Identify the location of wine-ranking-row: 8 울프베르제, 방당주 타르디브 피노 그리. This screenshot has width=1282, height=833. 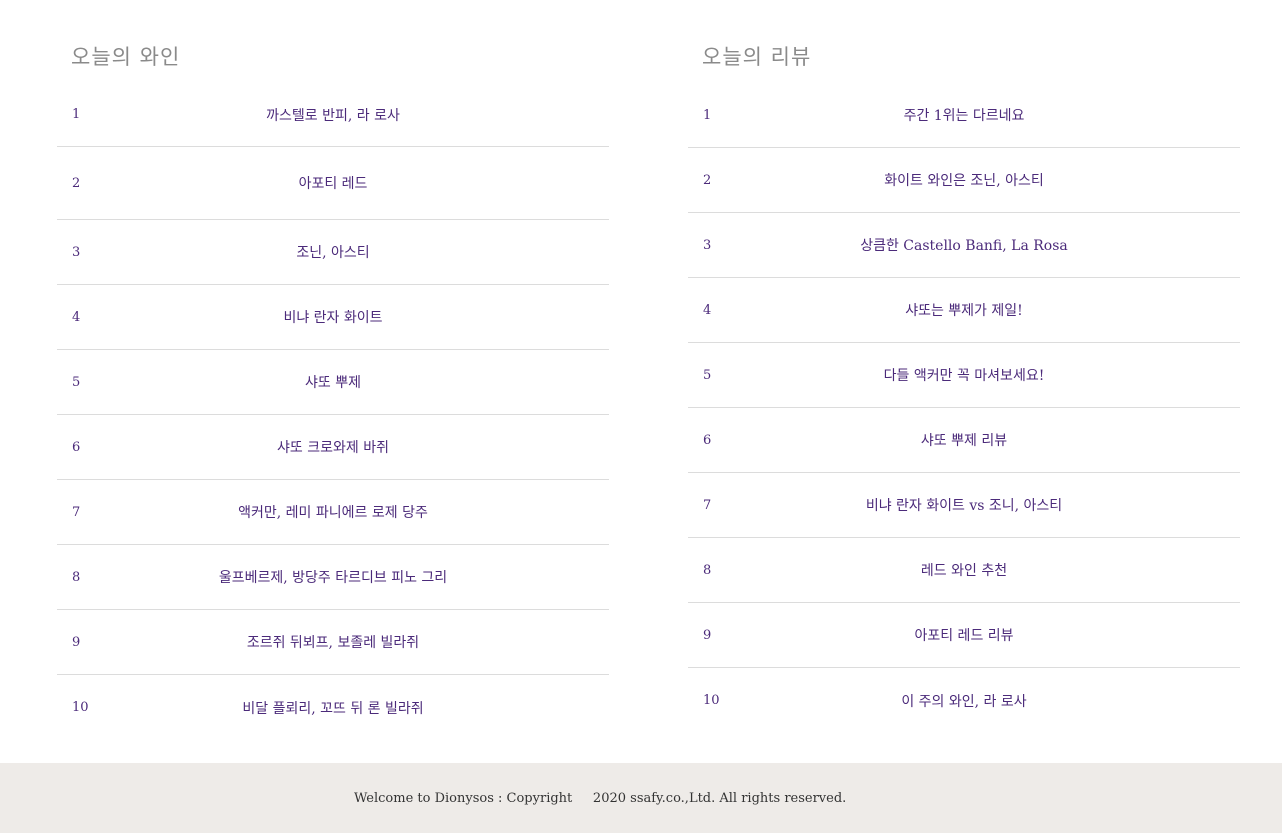
(333, 577).